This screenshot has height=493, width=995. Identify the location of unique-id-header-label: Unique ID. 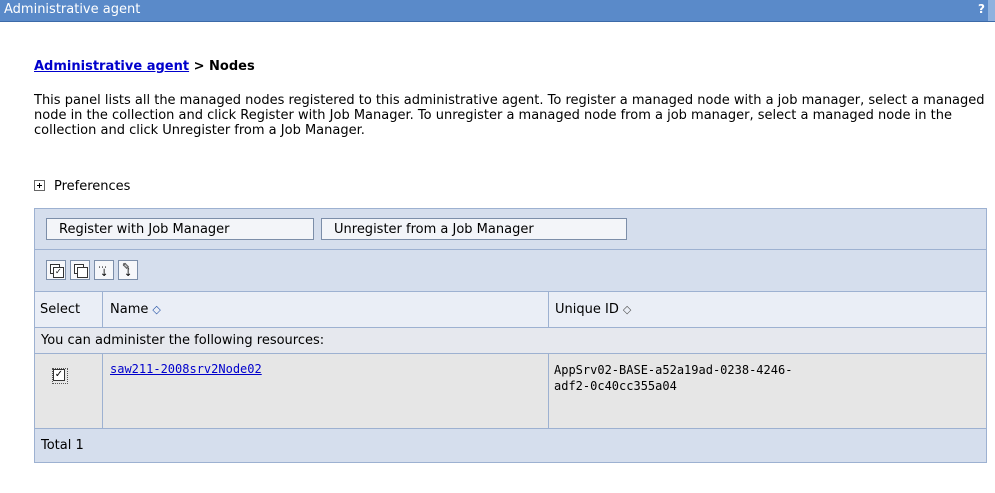
(587, 309).